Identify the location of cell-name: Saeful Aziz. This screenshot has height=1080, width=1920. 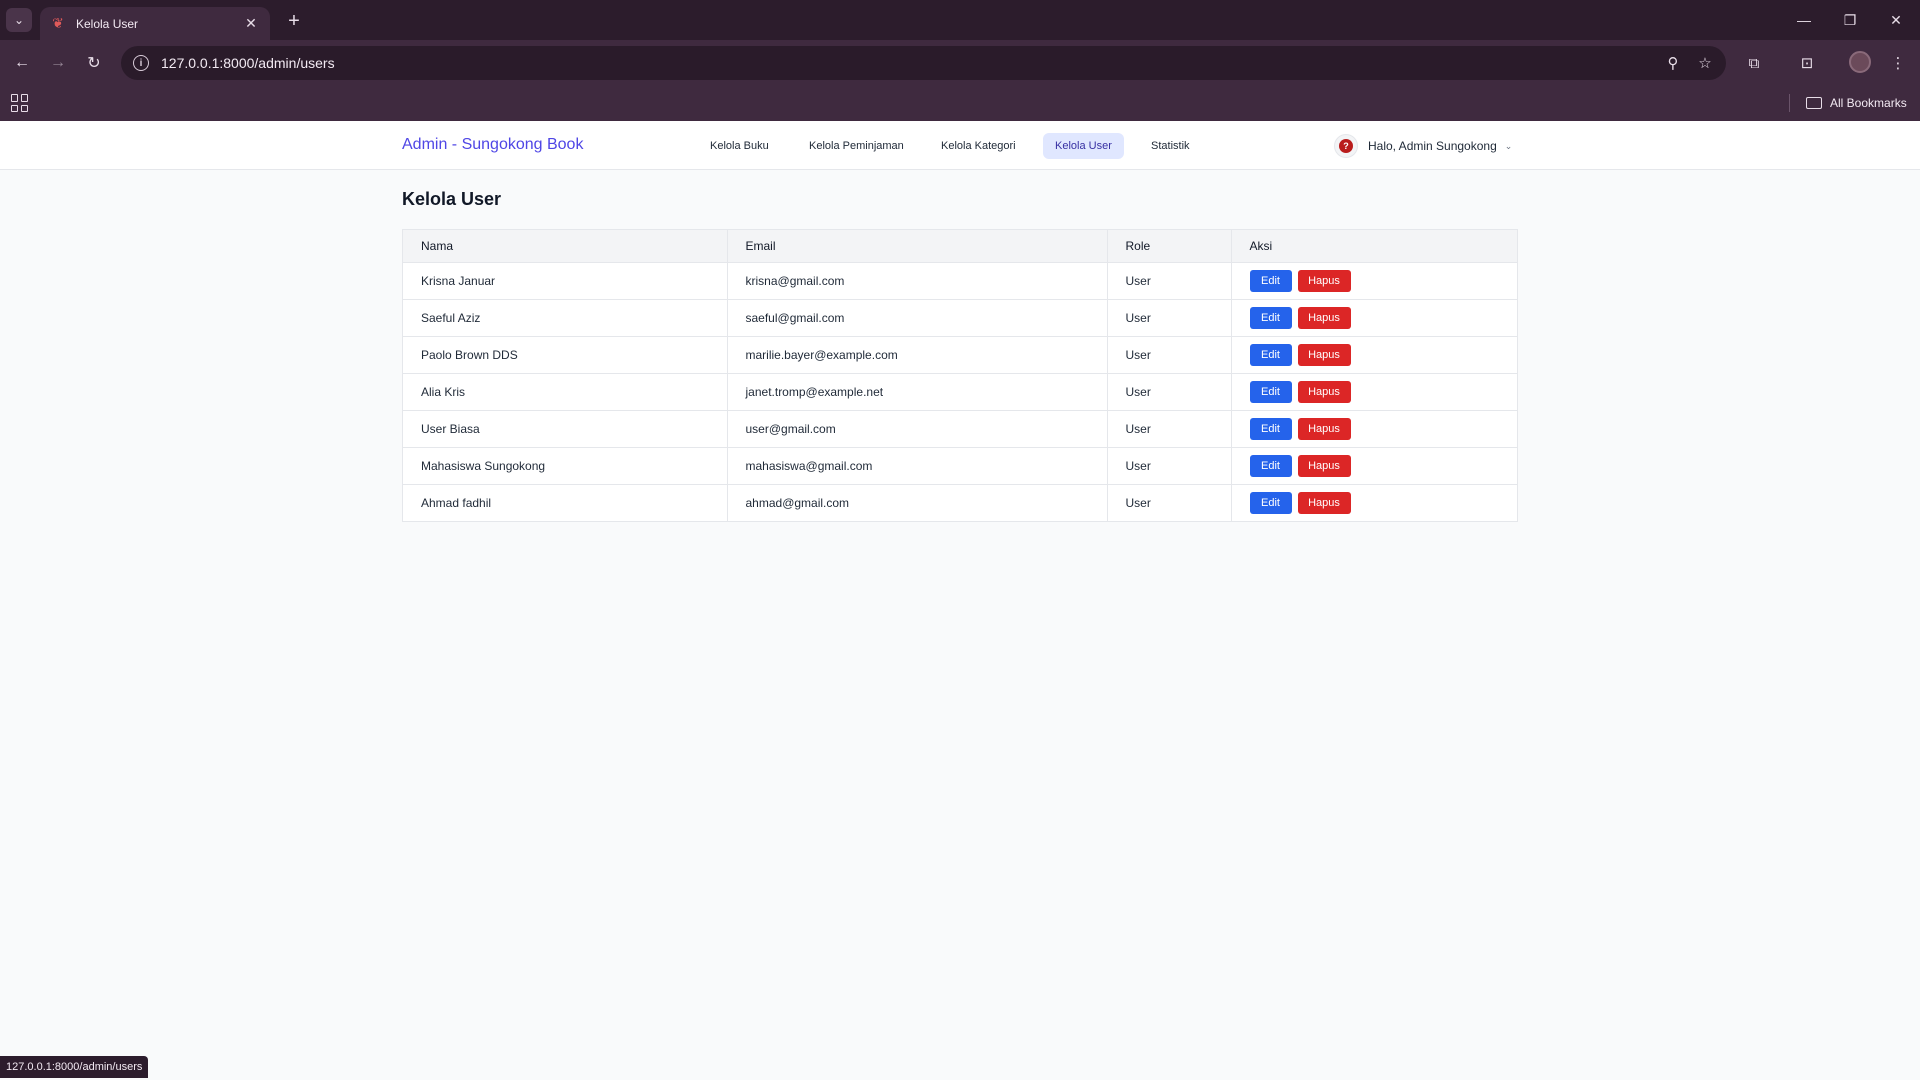
(565, 318).